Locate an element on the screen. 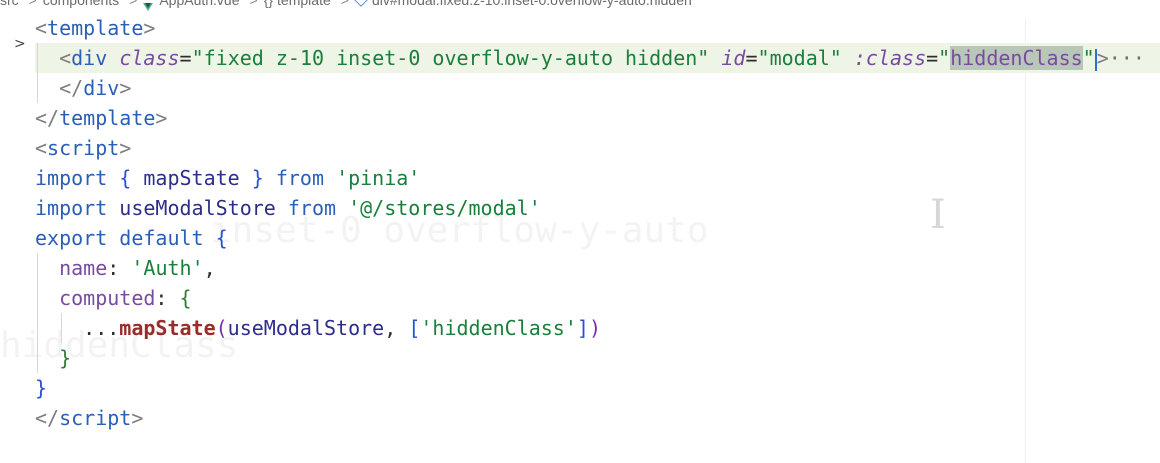  code-line: export default { is located at coordinates (597, 238).